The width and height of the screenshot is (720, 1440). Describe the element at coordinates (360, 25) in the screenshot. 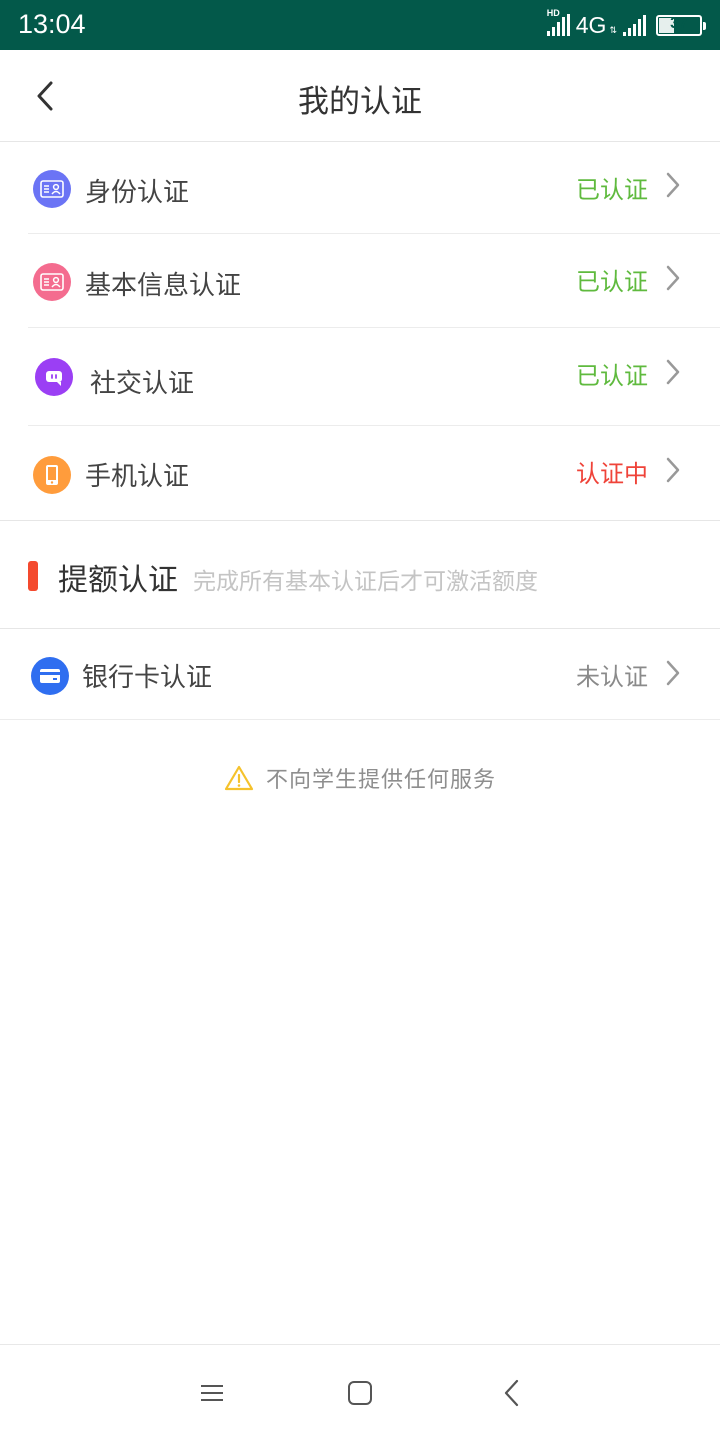

I see `status-bar: 13:04 HD 4G ⇅ 37` at that location.